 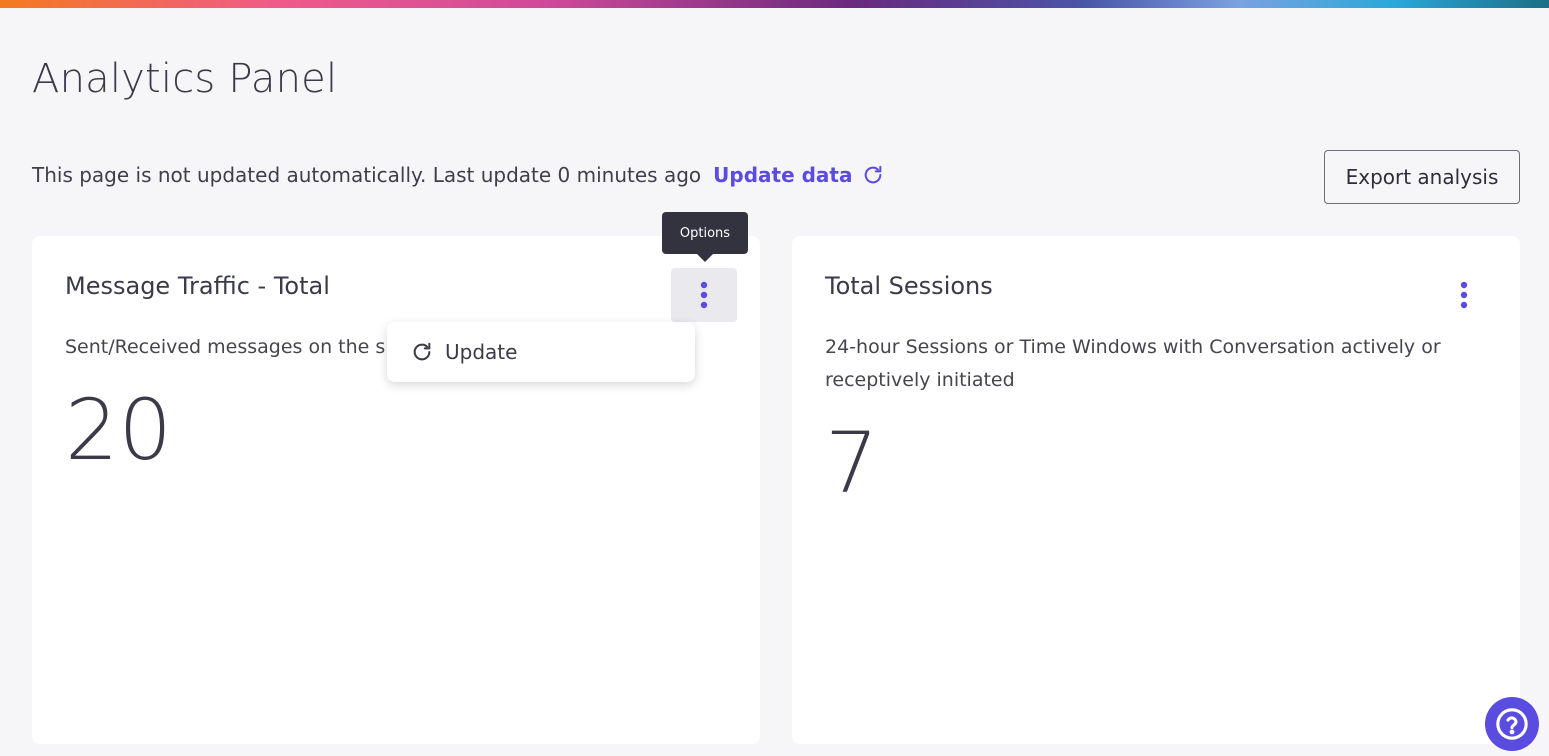 I want to click on card-value: 20, so click(x=118, y=430).